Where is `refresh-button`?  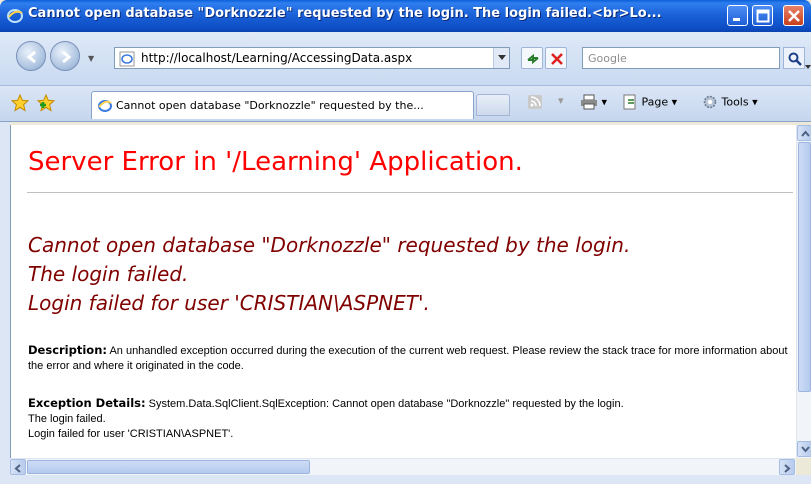 refresh-button is located at coordinates (532, 58).